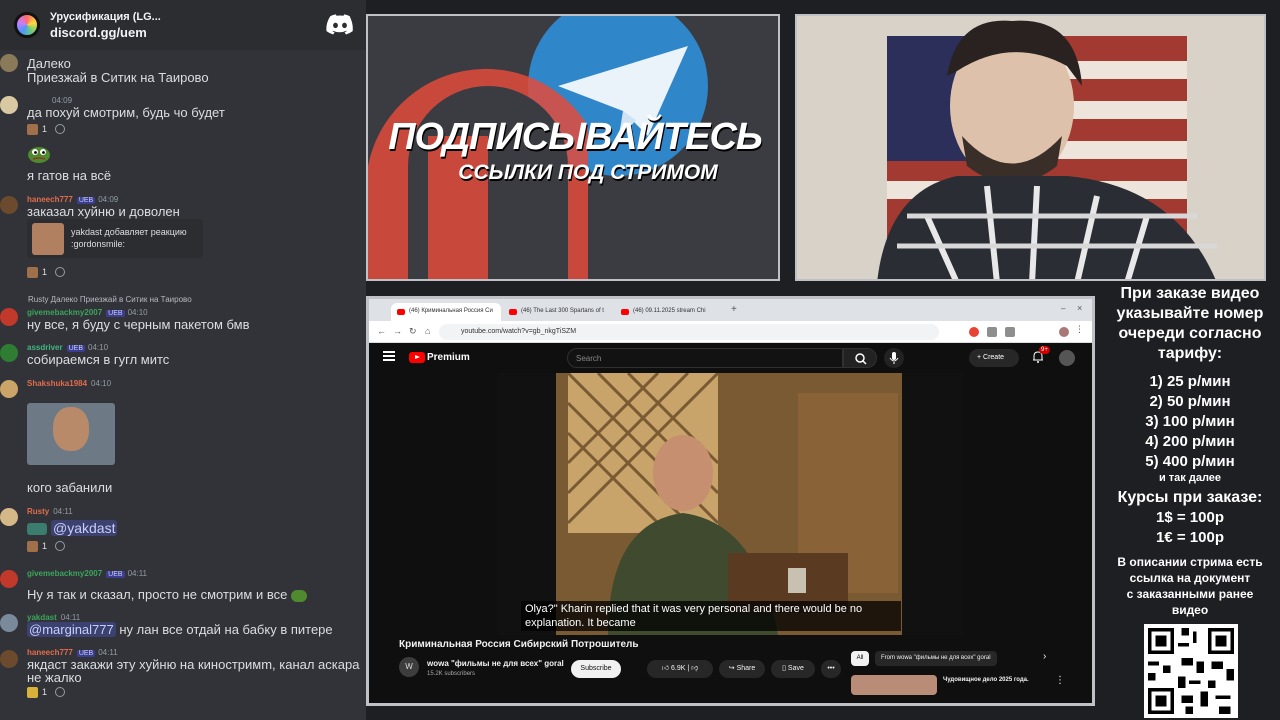 This screenshot has width=1280, height=720. Describe the element at coordinates (70, 487) in the screenshot. I see `message-text: кого забанили` at that location.